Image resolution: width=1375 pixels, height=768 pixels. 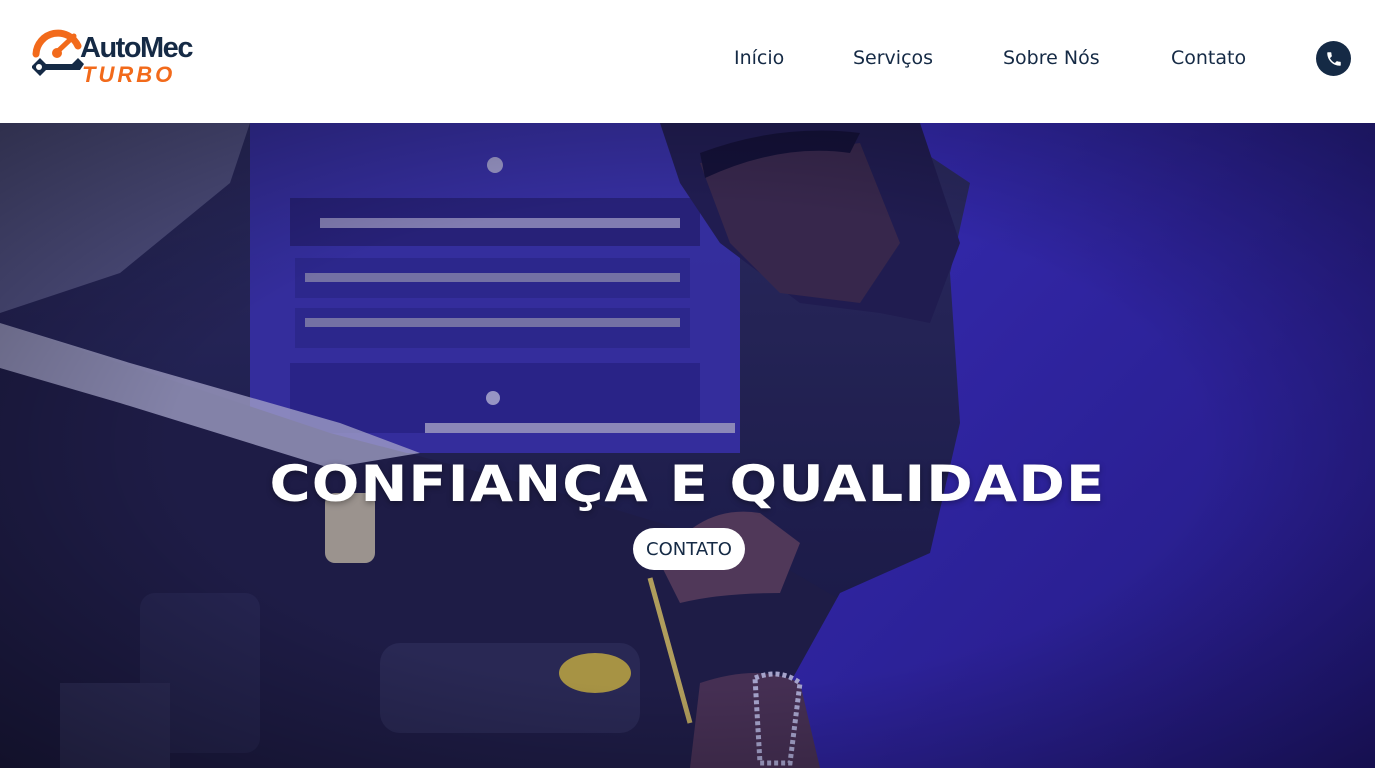 I want to click on hero-title: CONFIANÇA E QUALIDADE, so click(x=687, y=484).